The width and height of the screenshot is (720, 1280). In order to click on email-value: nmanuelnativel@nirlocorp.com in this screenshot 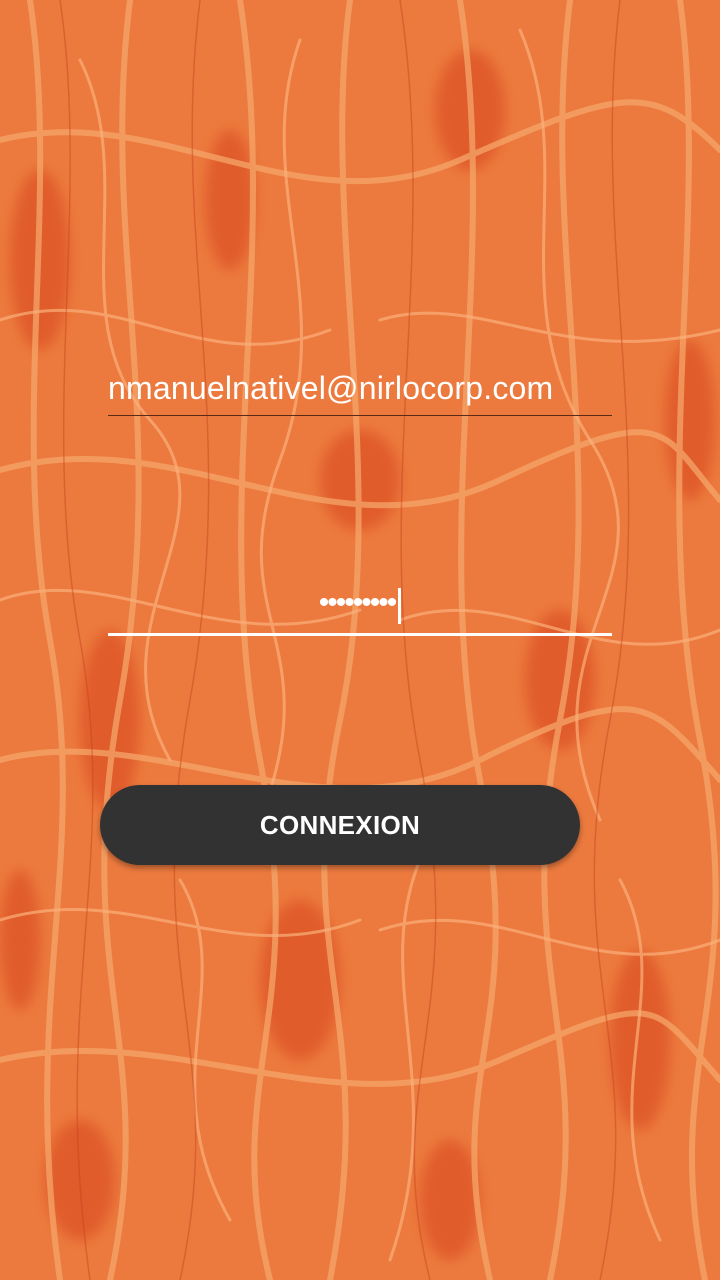, I will do `click(331, 388)`.